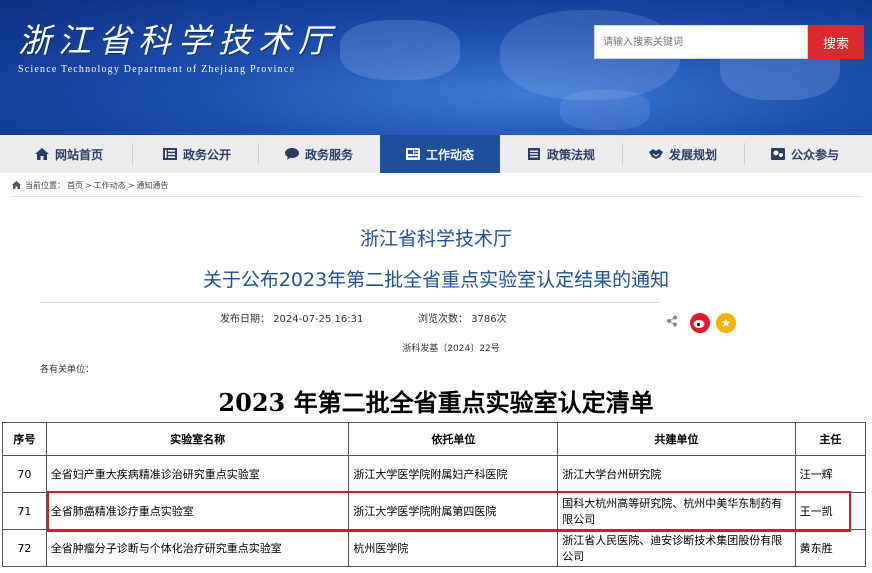  I want to click on cell-lab-name: 全省肿瘤分子诊断与个体化治疗研究重点实验室, so click(197, 548).